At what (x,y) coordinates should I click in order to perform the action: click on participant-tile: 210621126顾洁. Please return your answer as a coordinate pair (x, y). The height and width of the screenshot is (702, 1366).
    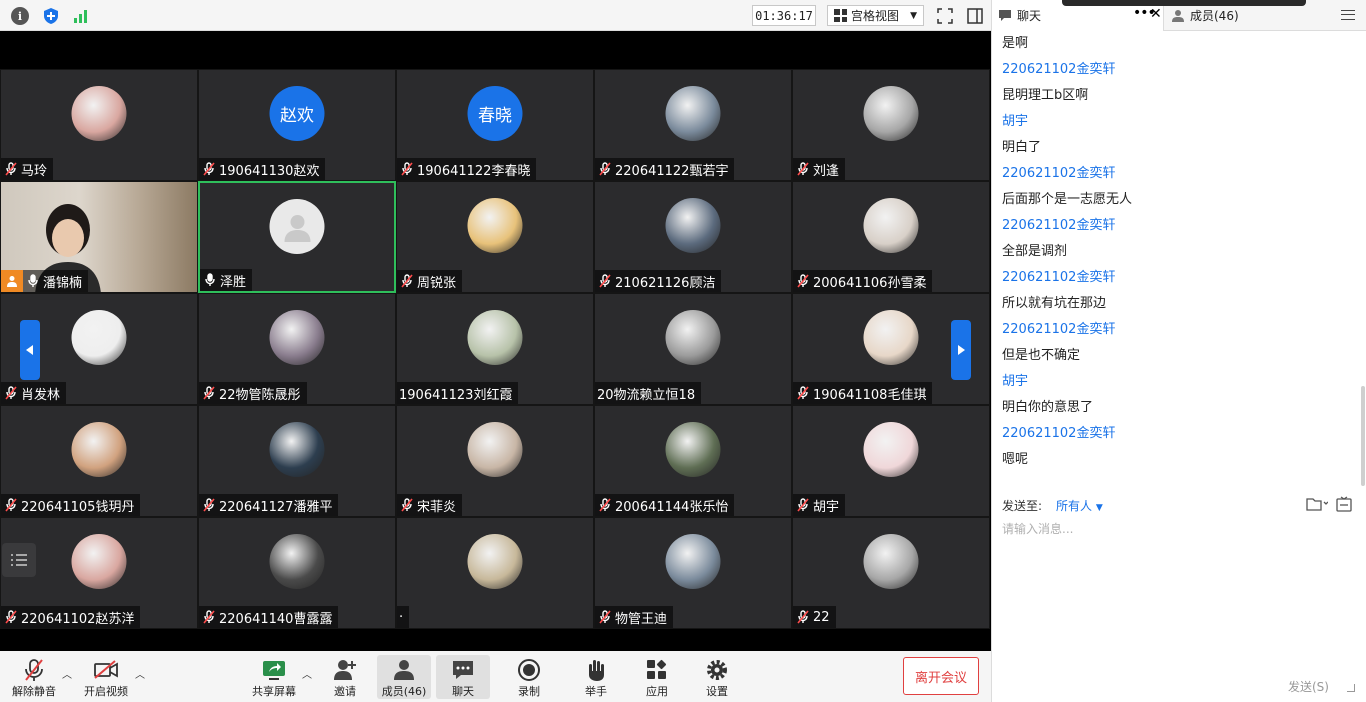
    Looking at the image, I should click on (693, 237).